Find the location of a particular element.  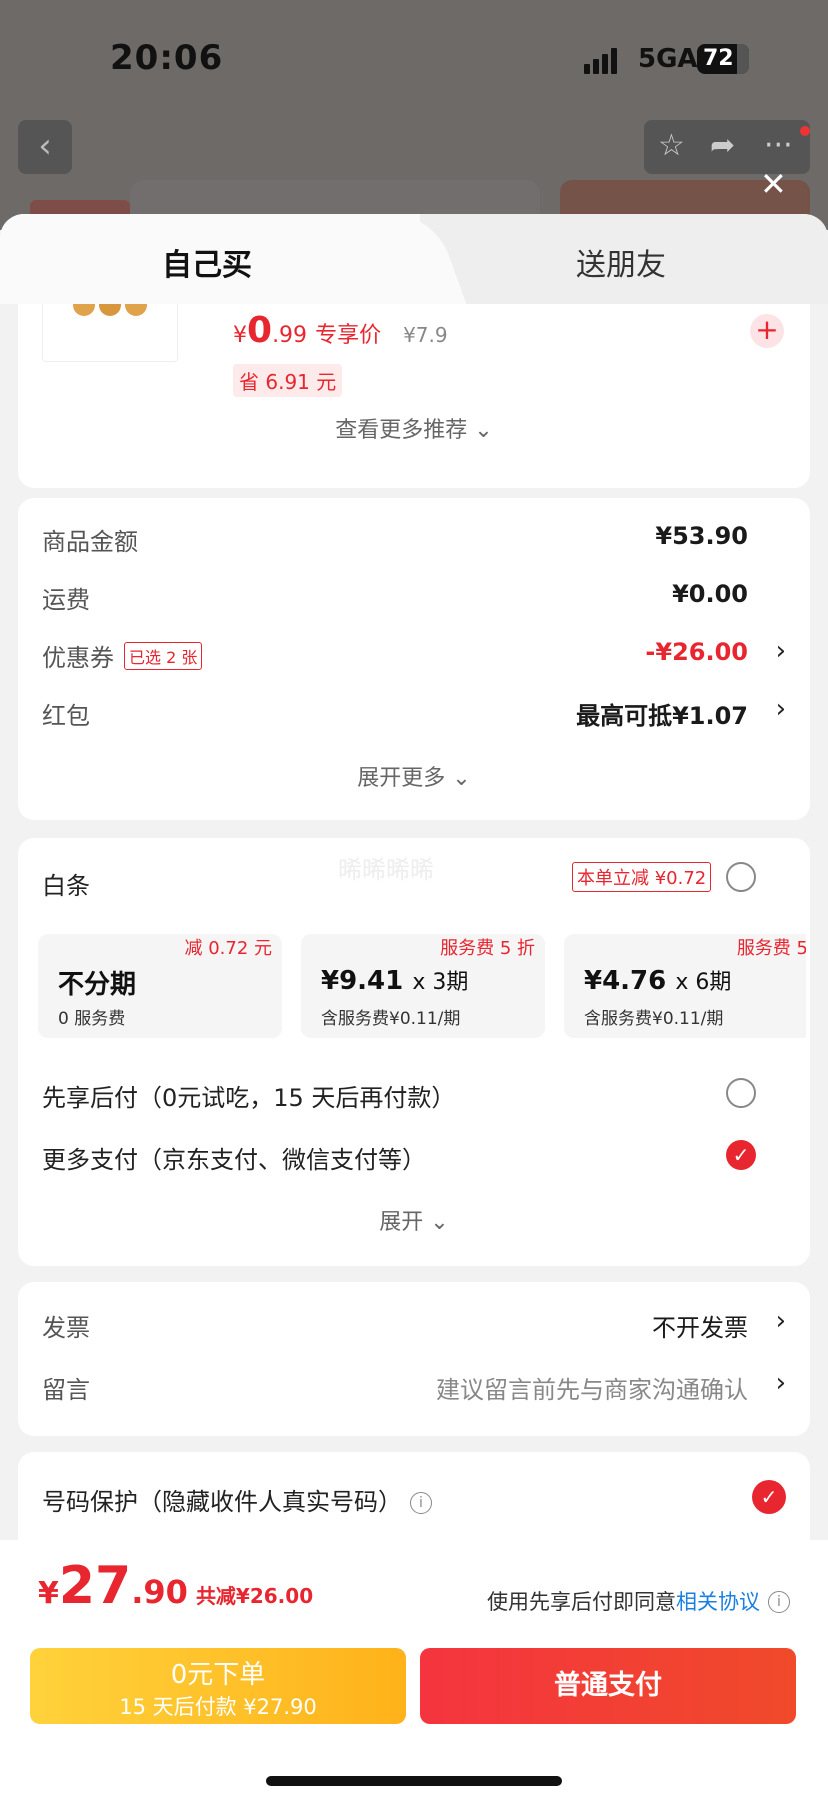

summary-row-goods: 商品金额 ¥53.90 is located at coordinates (414, 542).